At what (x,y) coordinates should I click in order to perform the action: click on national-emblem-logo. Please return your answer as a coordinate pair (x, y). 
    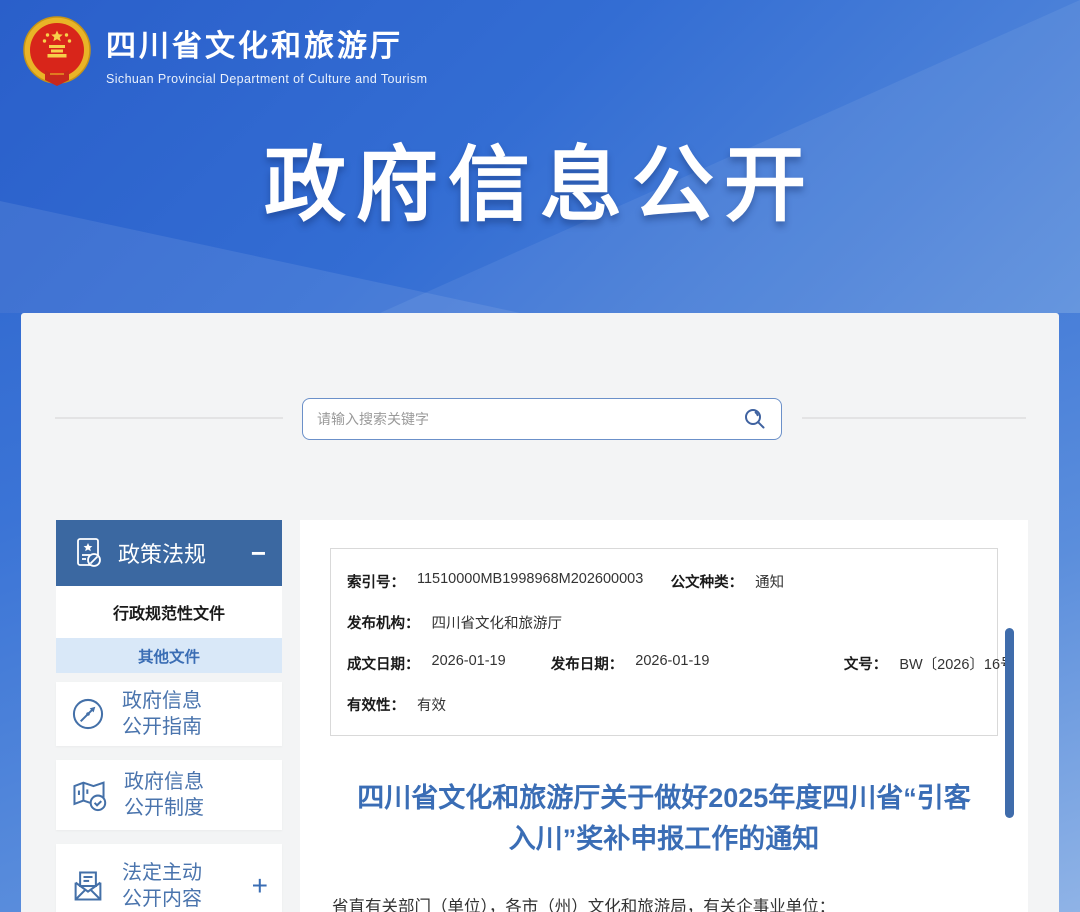
    Looking at the image, I should click on (57, 51).